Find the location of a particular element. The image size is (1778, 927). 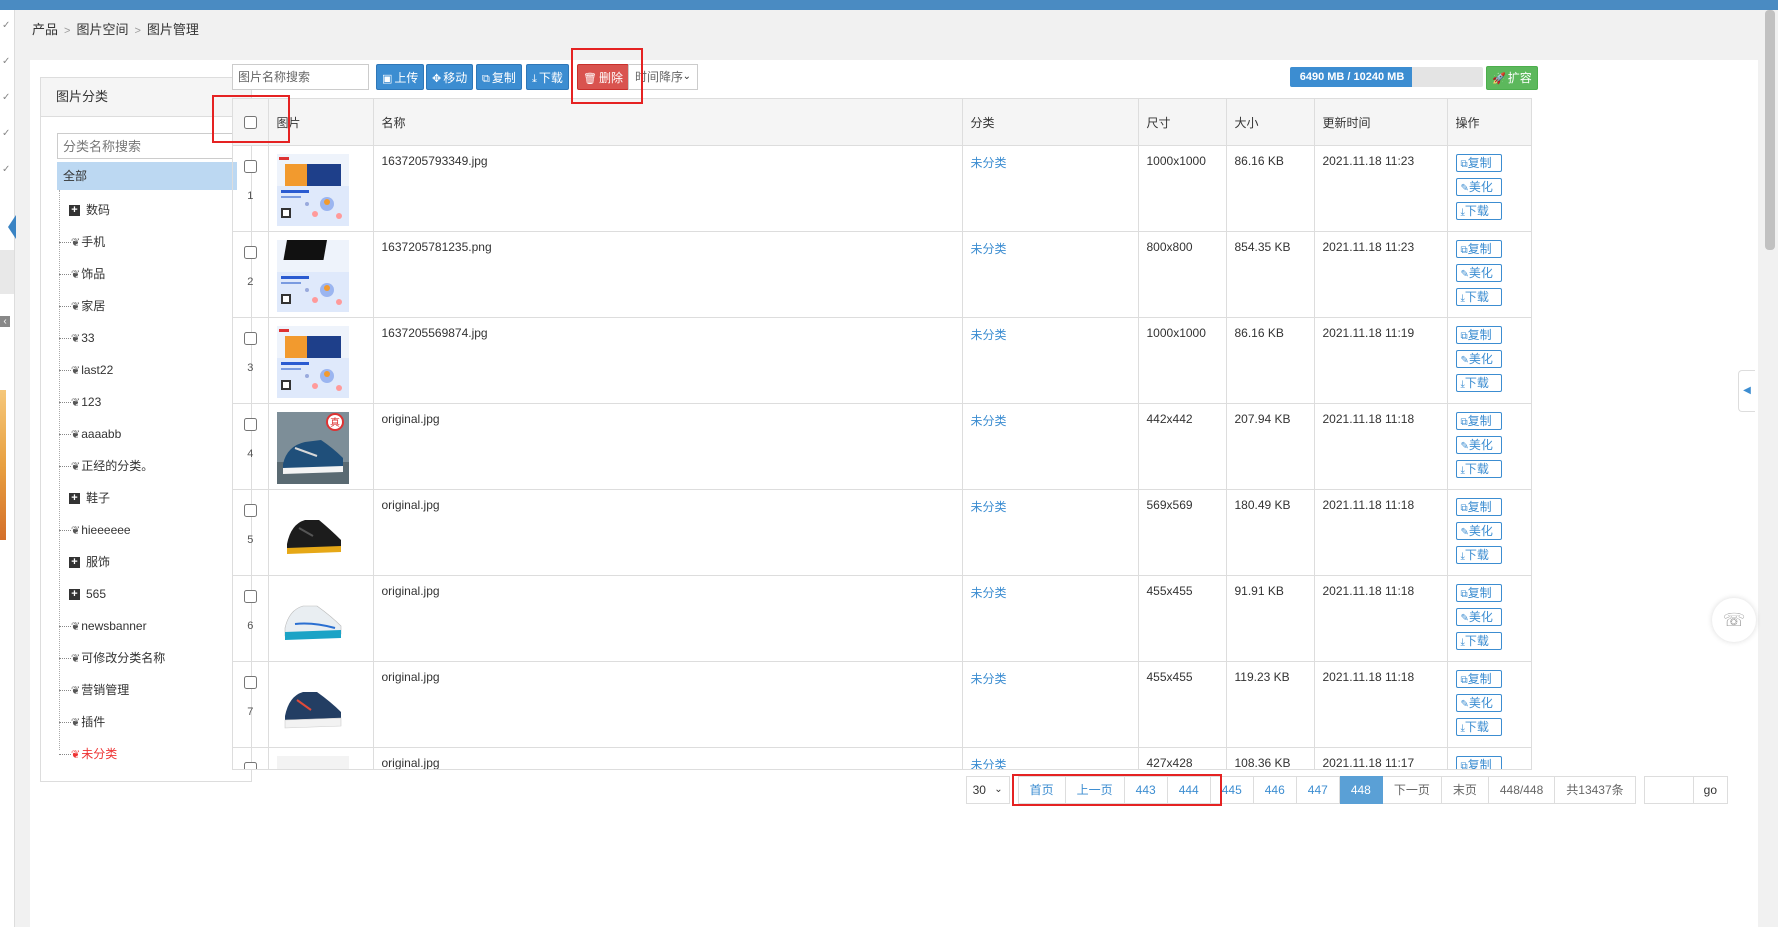

last-page-button: 末页 is located at coordinates (1465, 790).